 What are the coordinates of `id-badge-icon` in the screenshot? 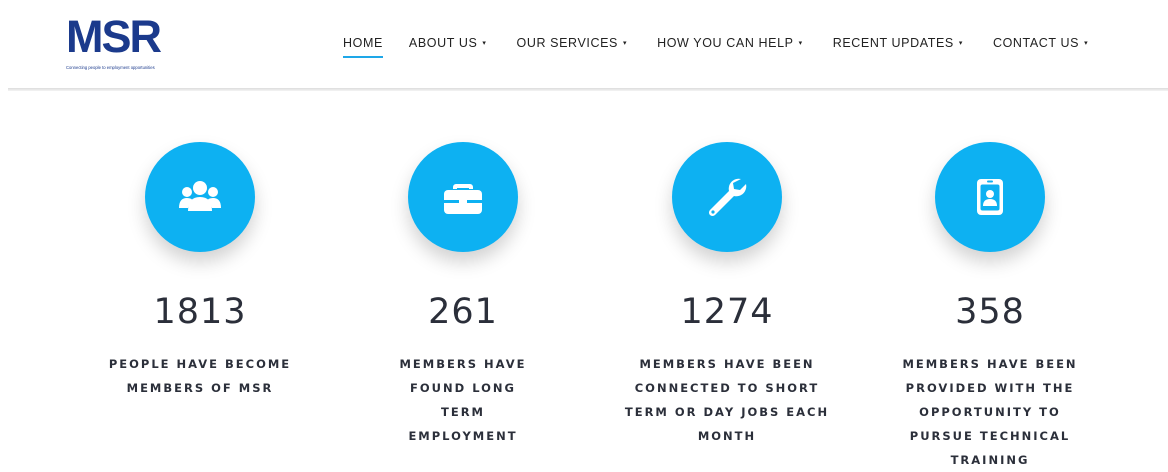 It's located at (990, 197).